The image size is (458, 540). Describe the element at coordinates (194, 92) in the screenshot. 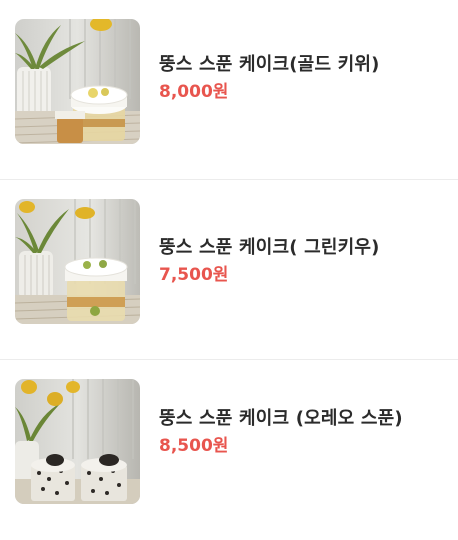

I see `product-price: 8,000원` at that location.